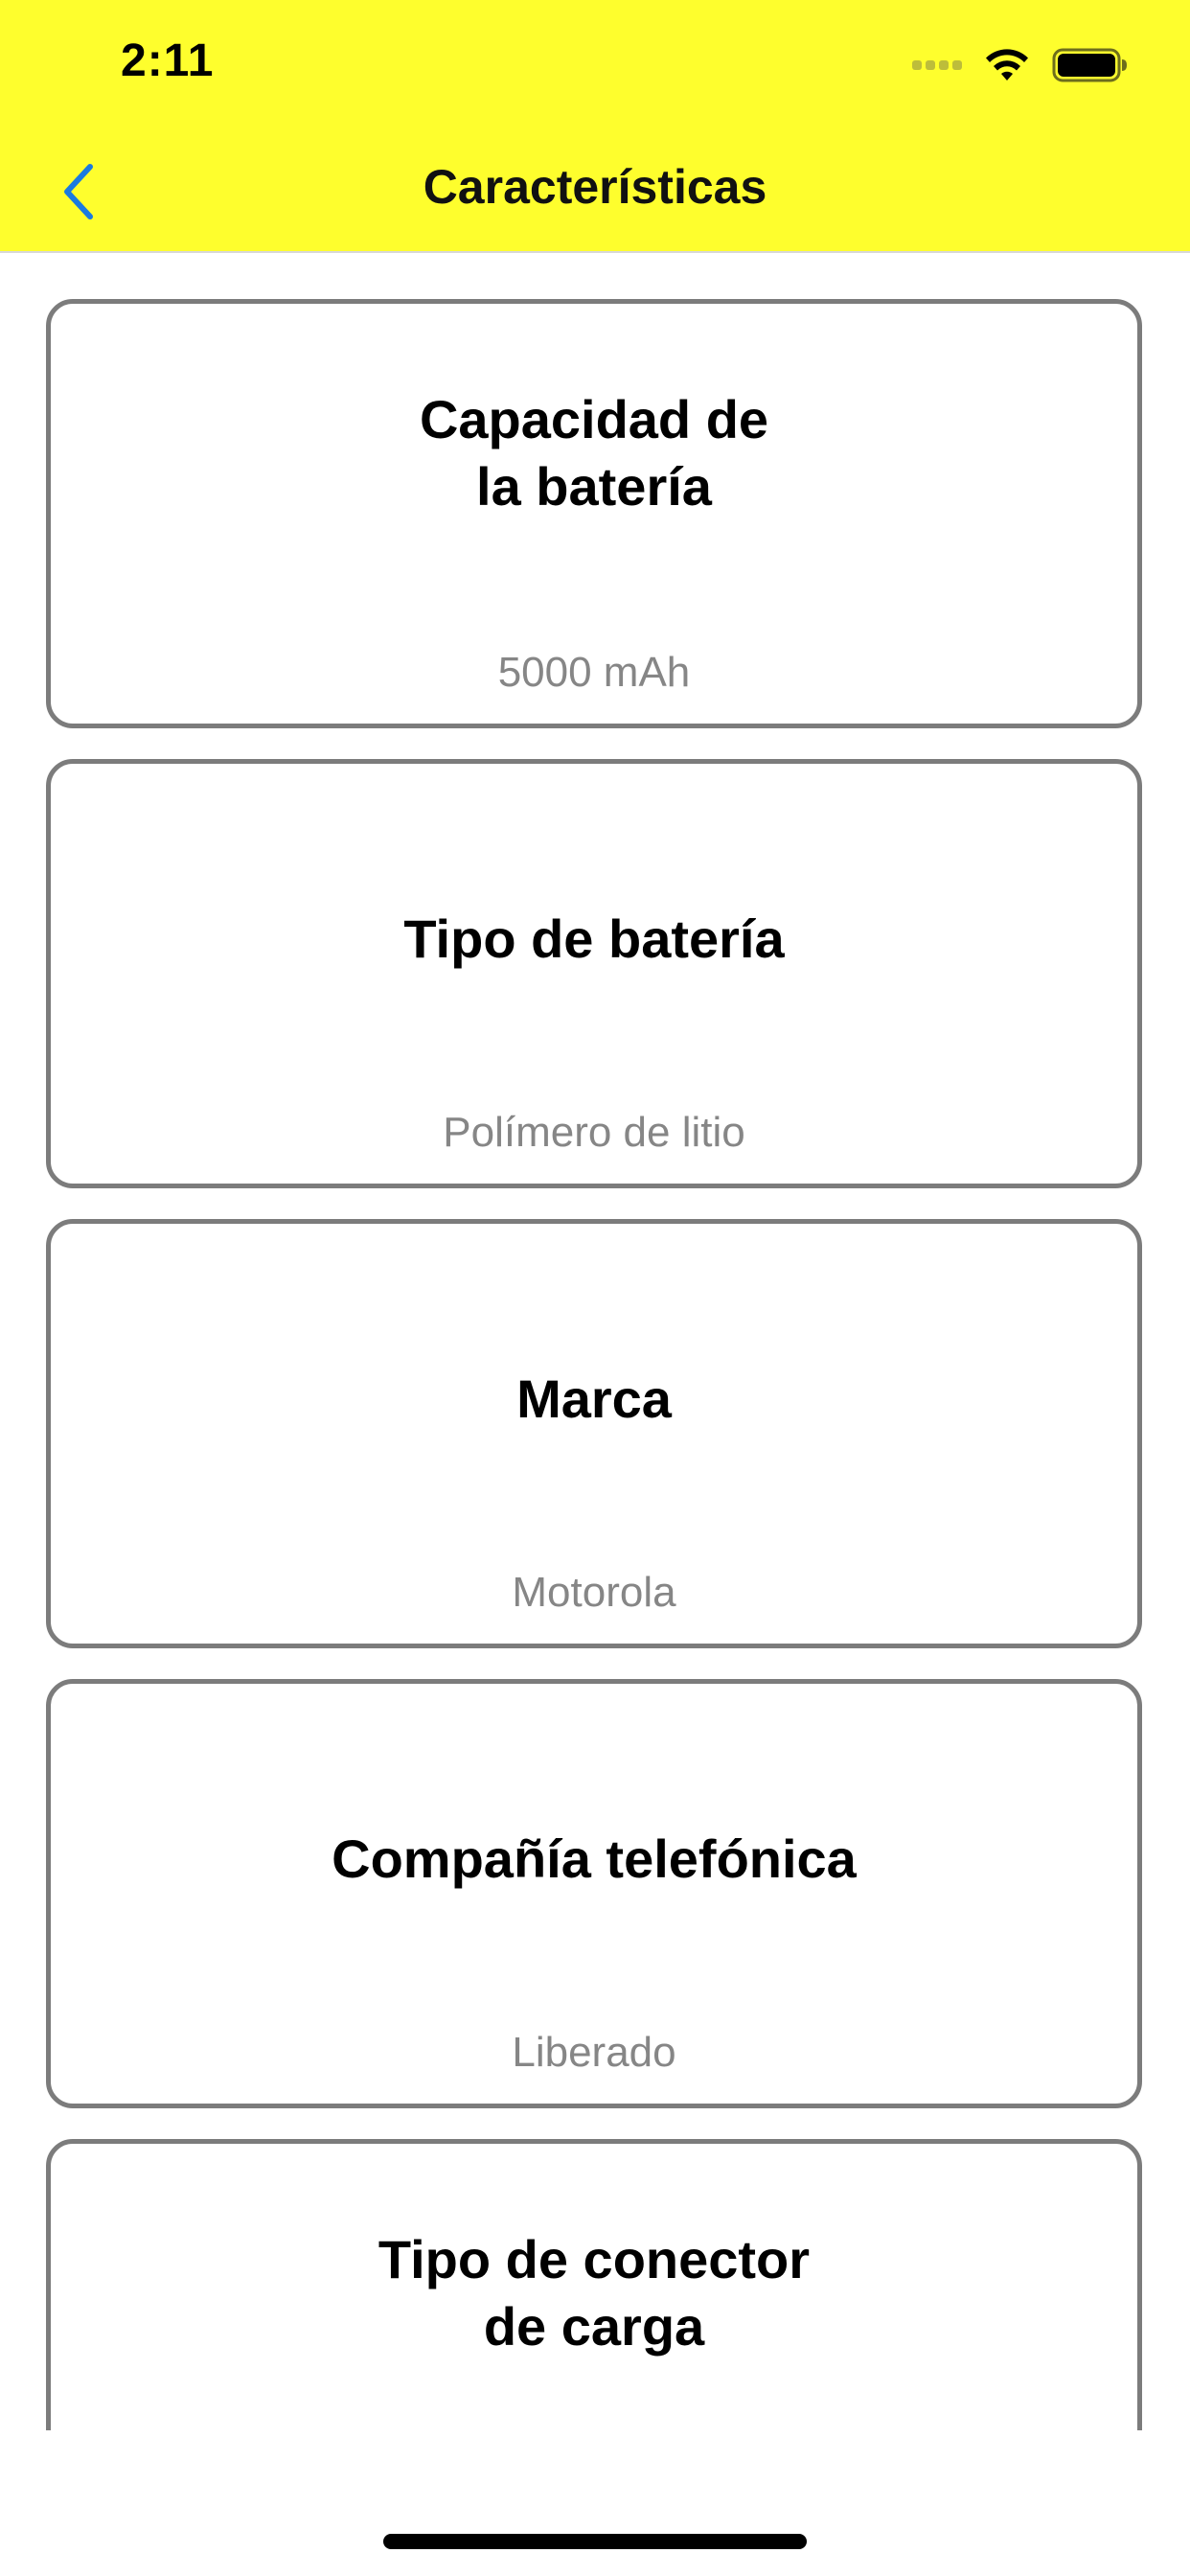 This screenshot has height=2576, width=1190. What do you see at coordinates (594, 453) in the screenshot?
I see `feature-title: Capacidad de la batería` at bounding box center [594, 453].